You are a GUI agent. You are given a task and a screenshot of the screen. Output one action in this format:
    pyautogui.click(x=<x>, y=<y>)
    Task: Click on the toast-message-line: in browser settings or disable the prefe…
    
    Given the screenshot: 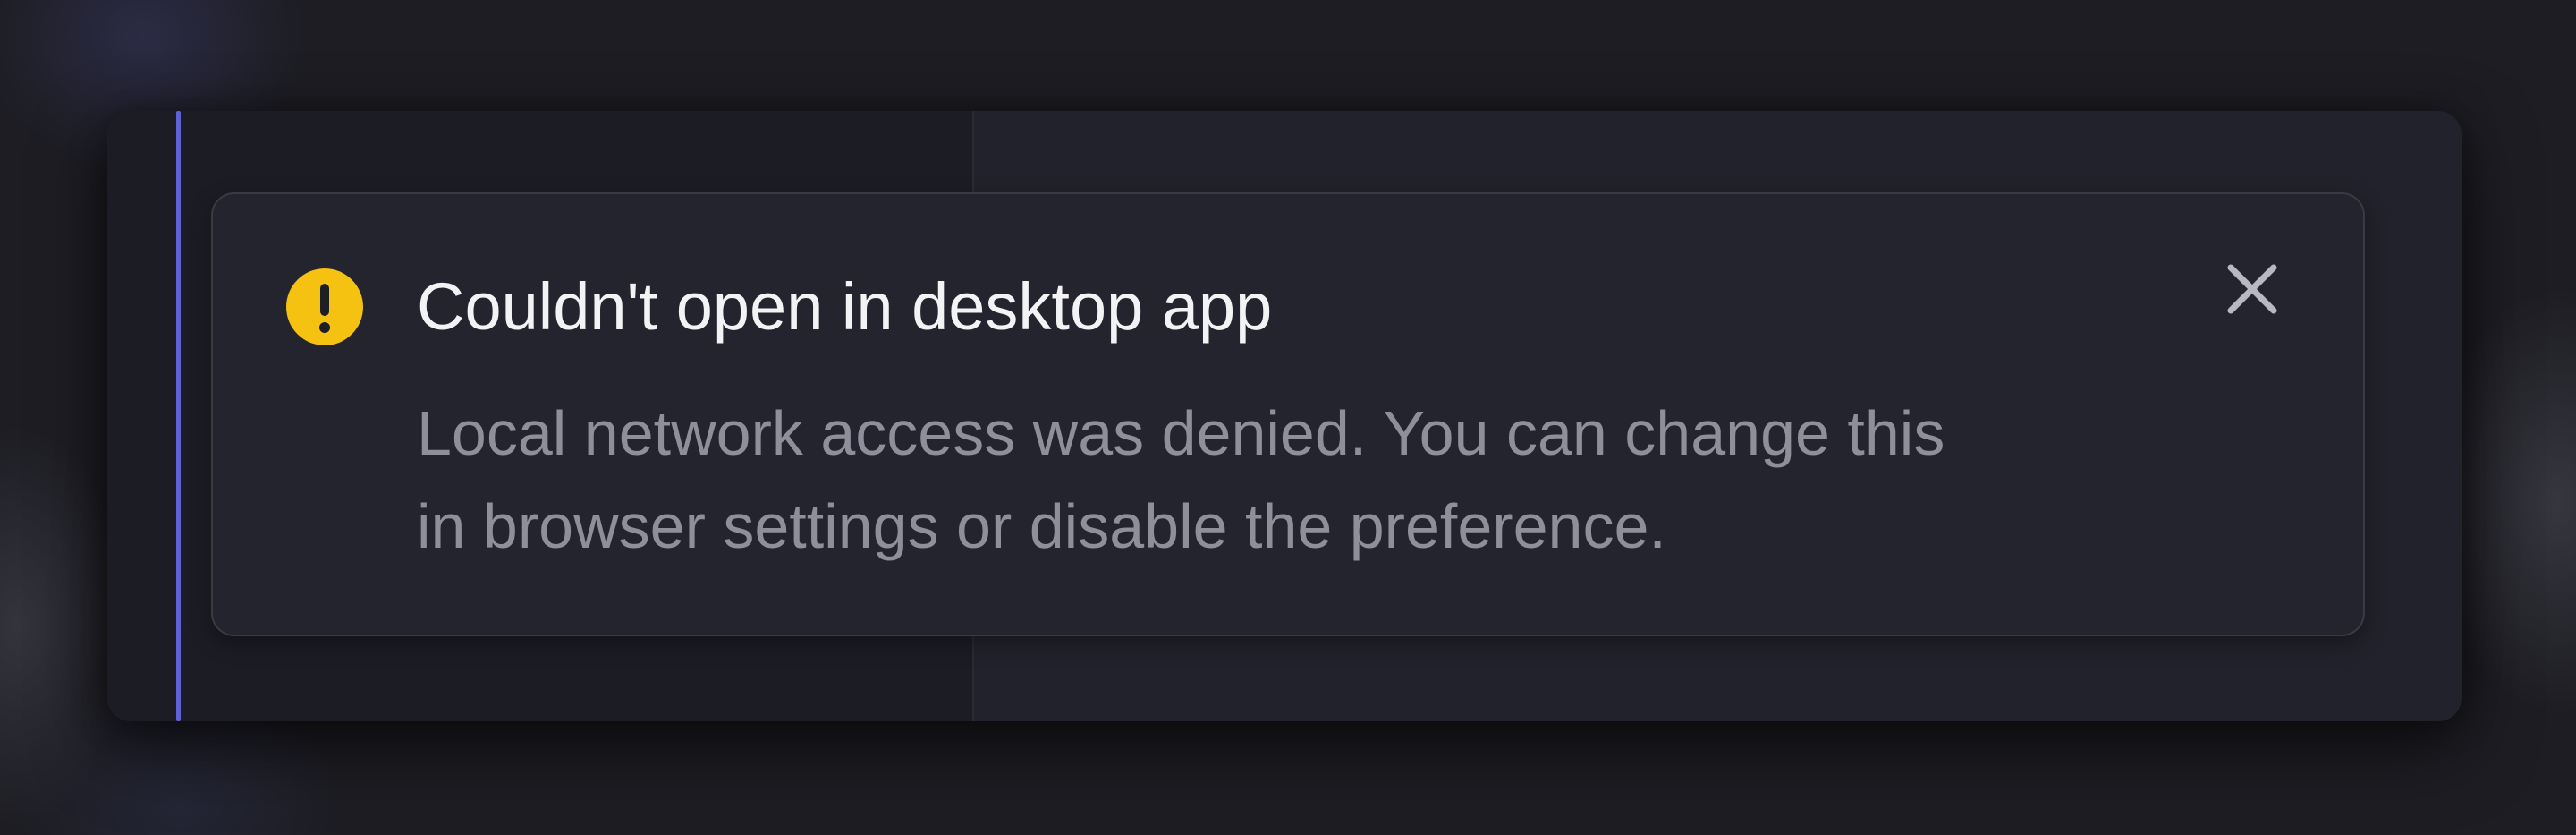 What is the action you would take?
    pyautogui.click(x=1041, y=526)
    